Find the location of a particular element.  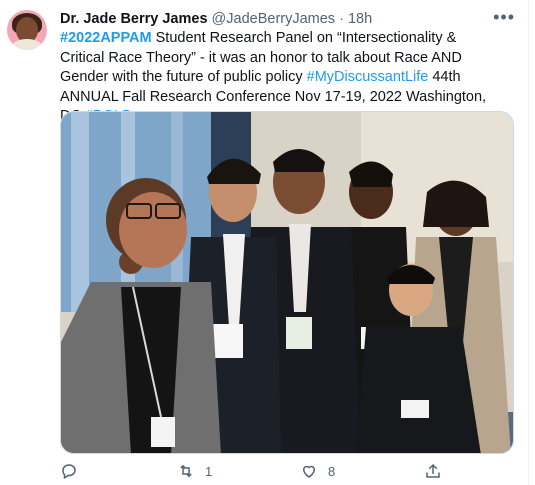

timestamp: 18h is located at coordinates (360, 19).